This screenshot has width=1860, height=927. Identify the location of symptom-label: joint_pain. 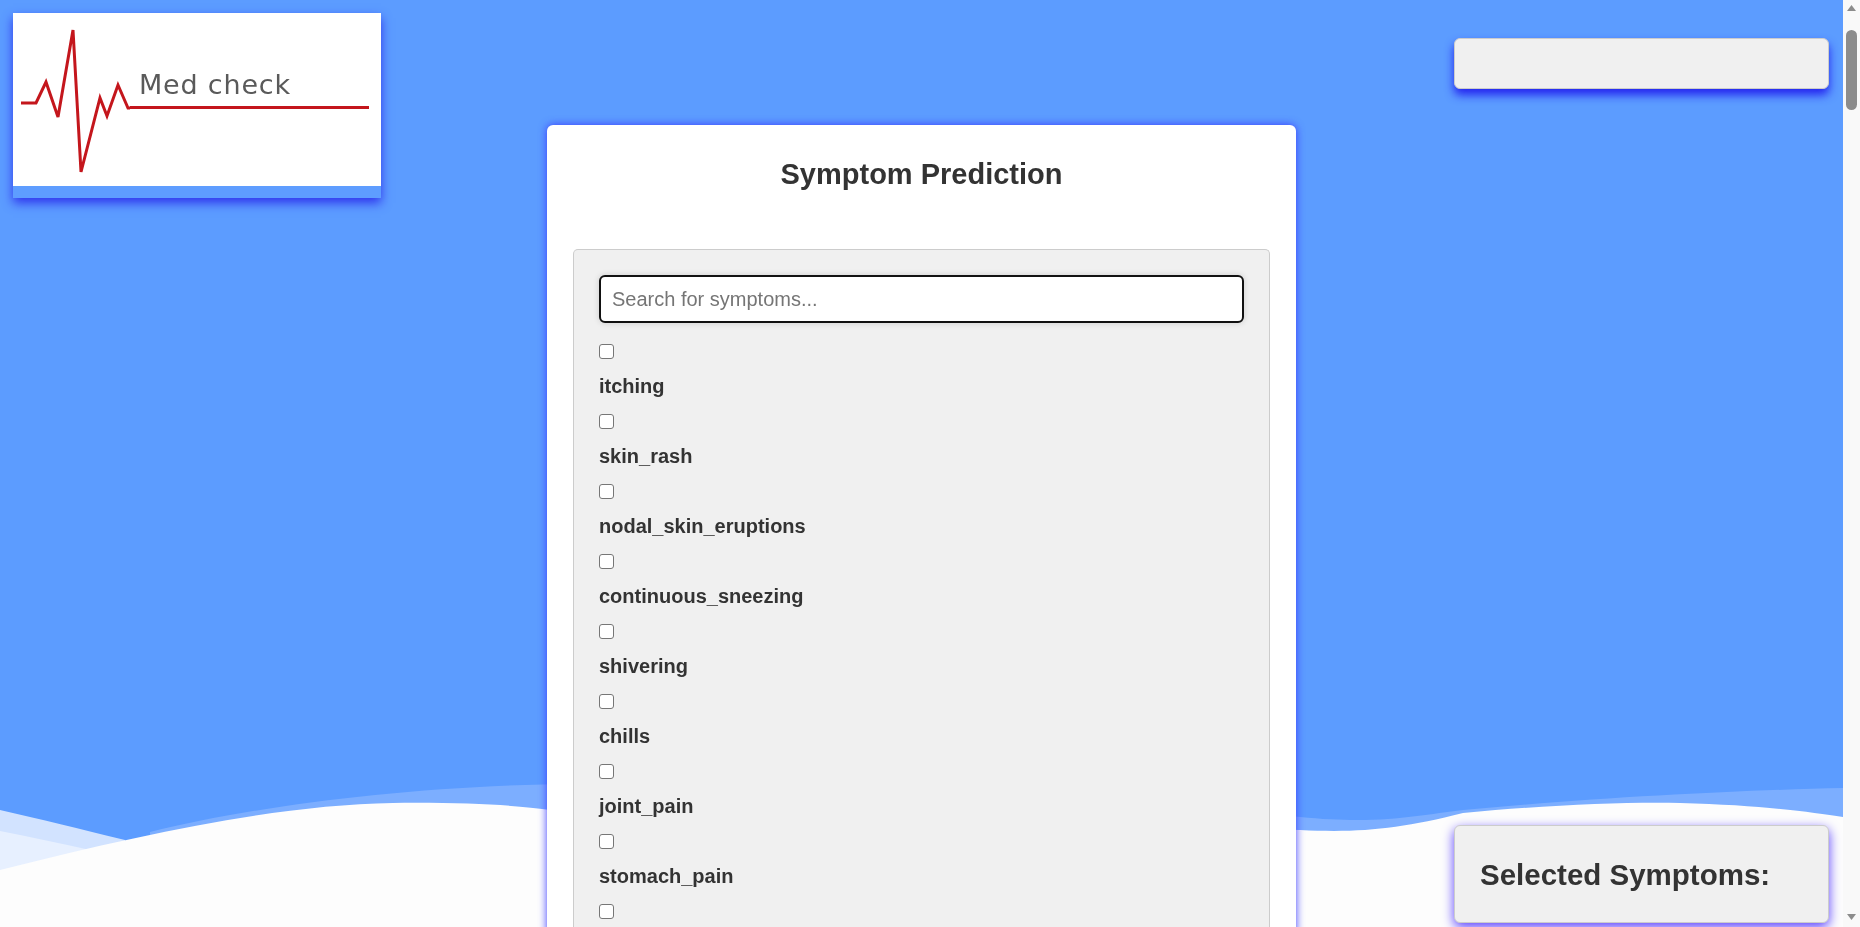
(646, 806).